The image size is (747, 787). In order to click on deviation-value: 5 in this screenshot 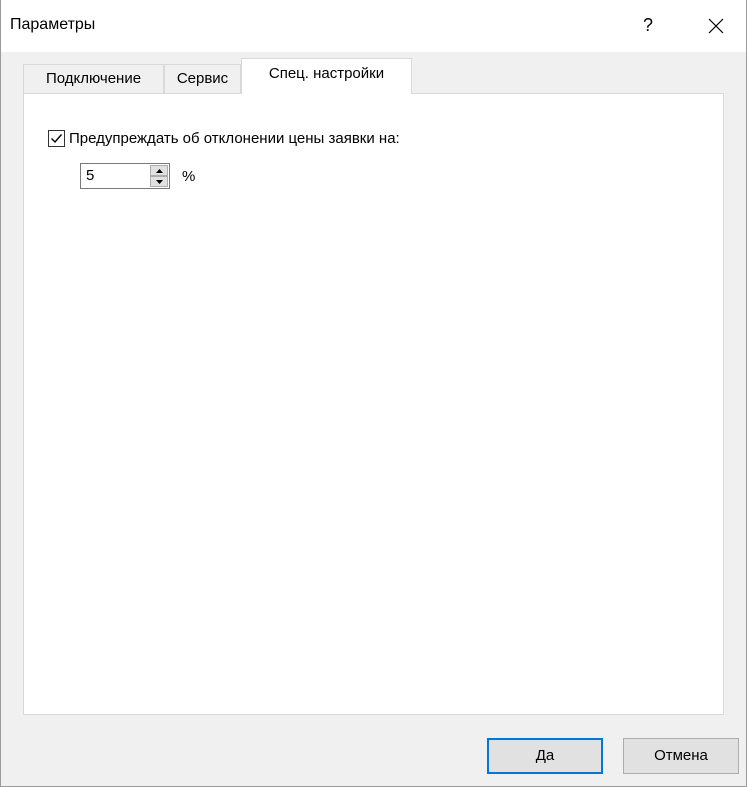, I will do `click(90, 175)`.